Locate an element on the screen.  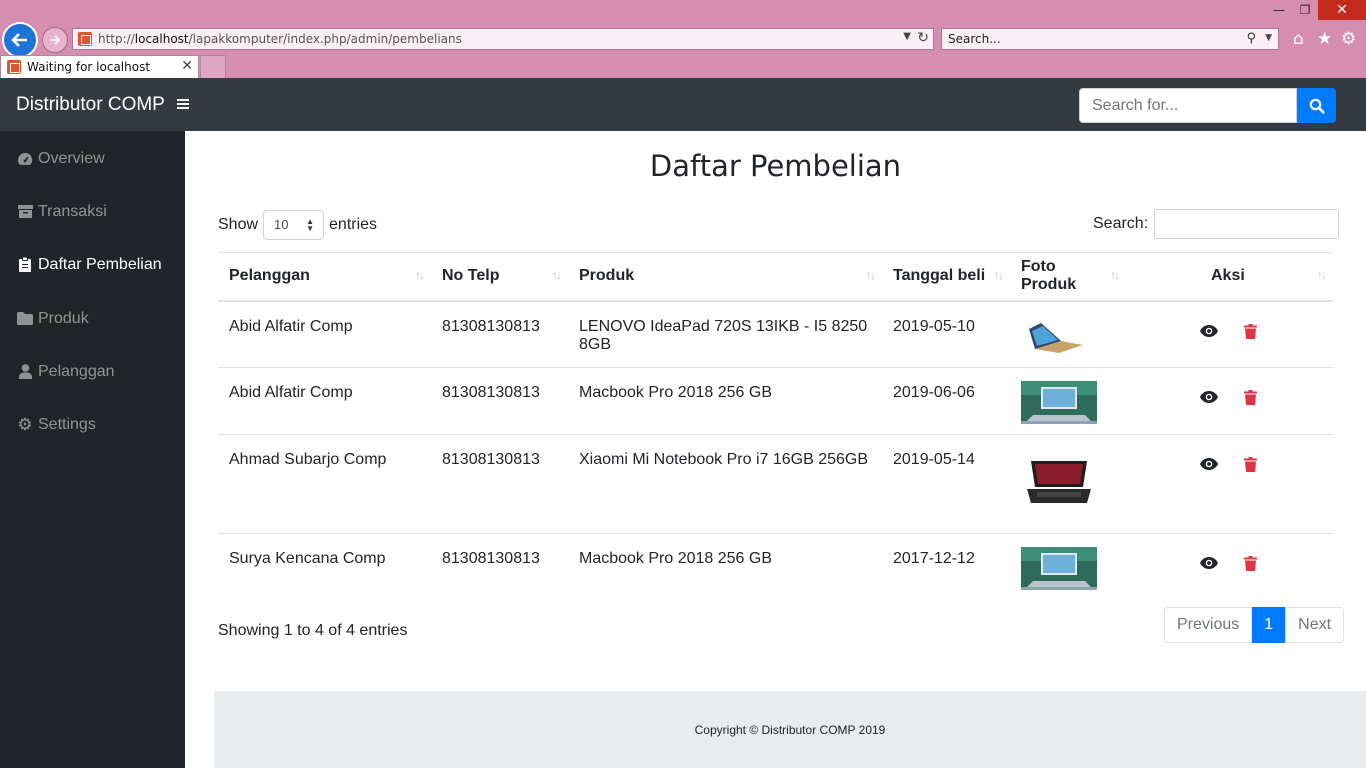
sidebar-item-label: Daftar Pembelian is located at coordinates (100, 264).